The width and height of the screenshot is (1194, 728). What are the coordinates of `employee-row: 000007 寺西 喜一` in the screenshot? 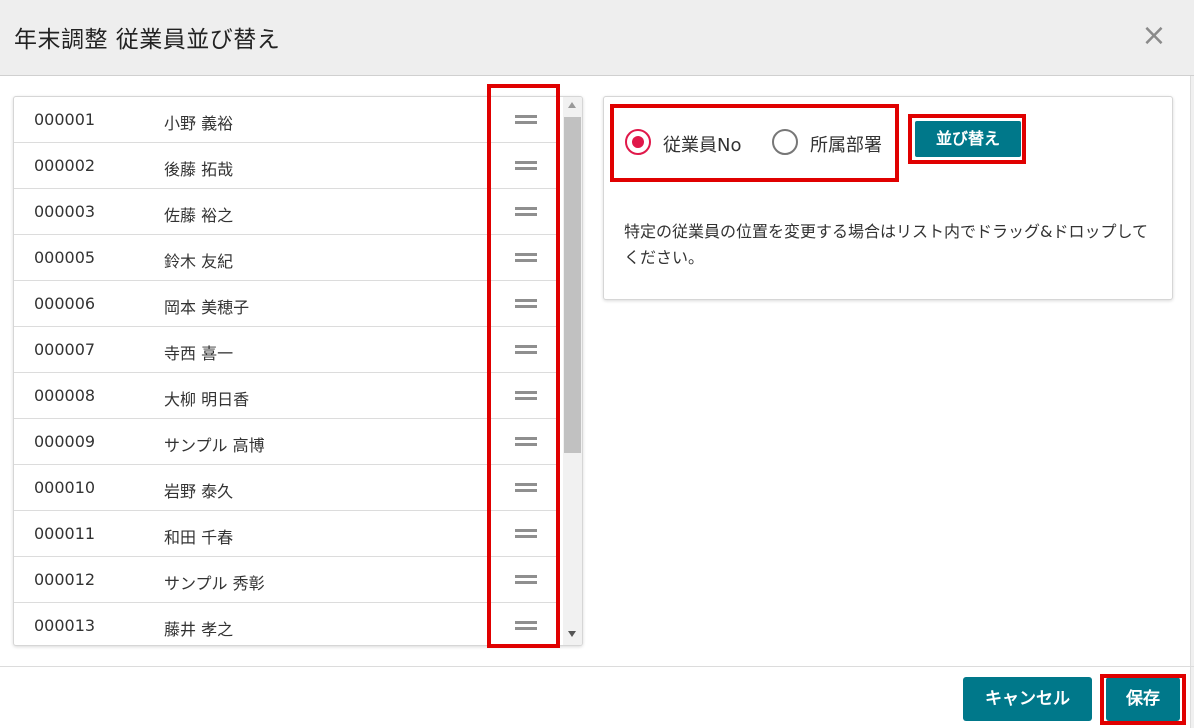 It's located at (285, 350).